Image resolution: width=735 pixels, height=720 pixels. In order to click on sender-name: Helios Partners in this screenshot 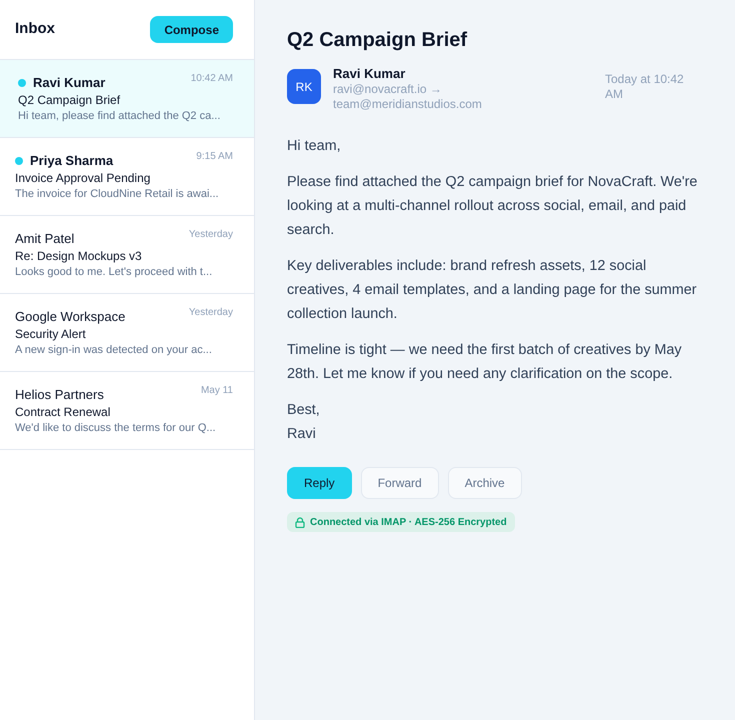, I will do `click(59, 394)`.